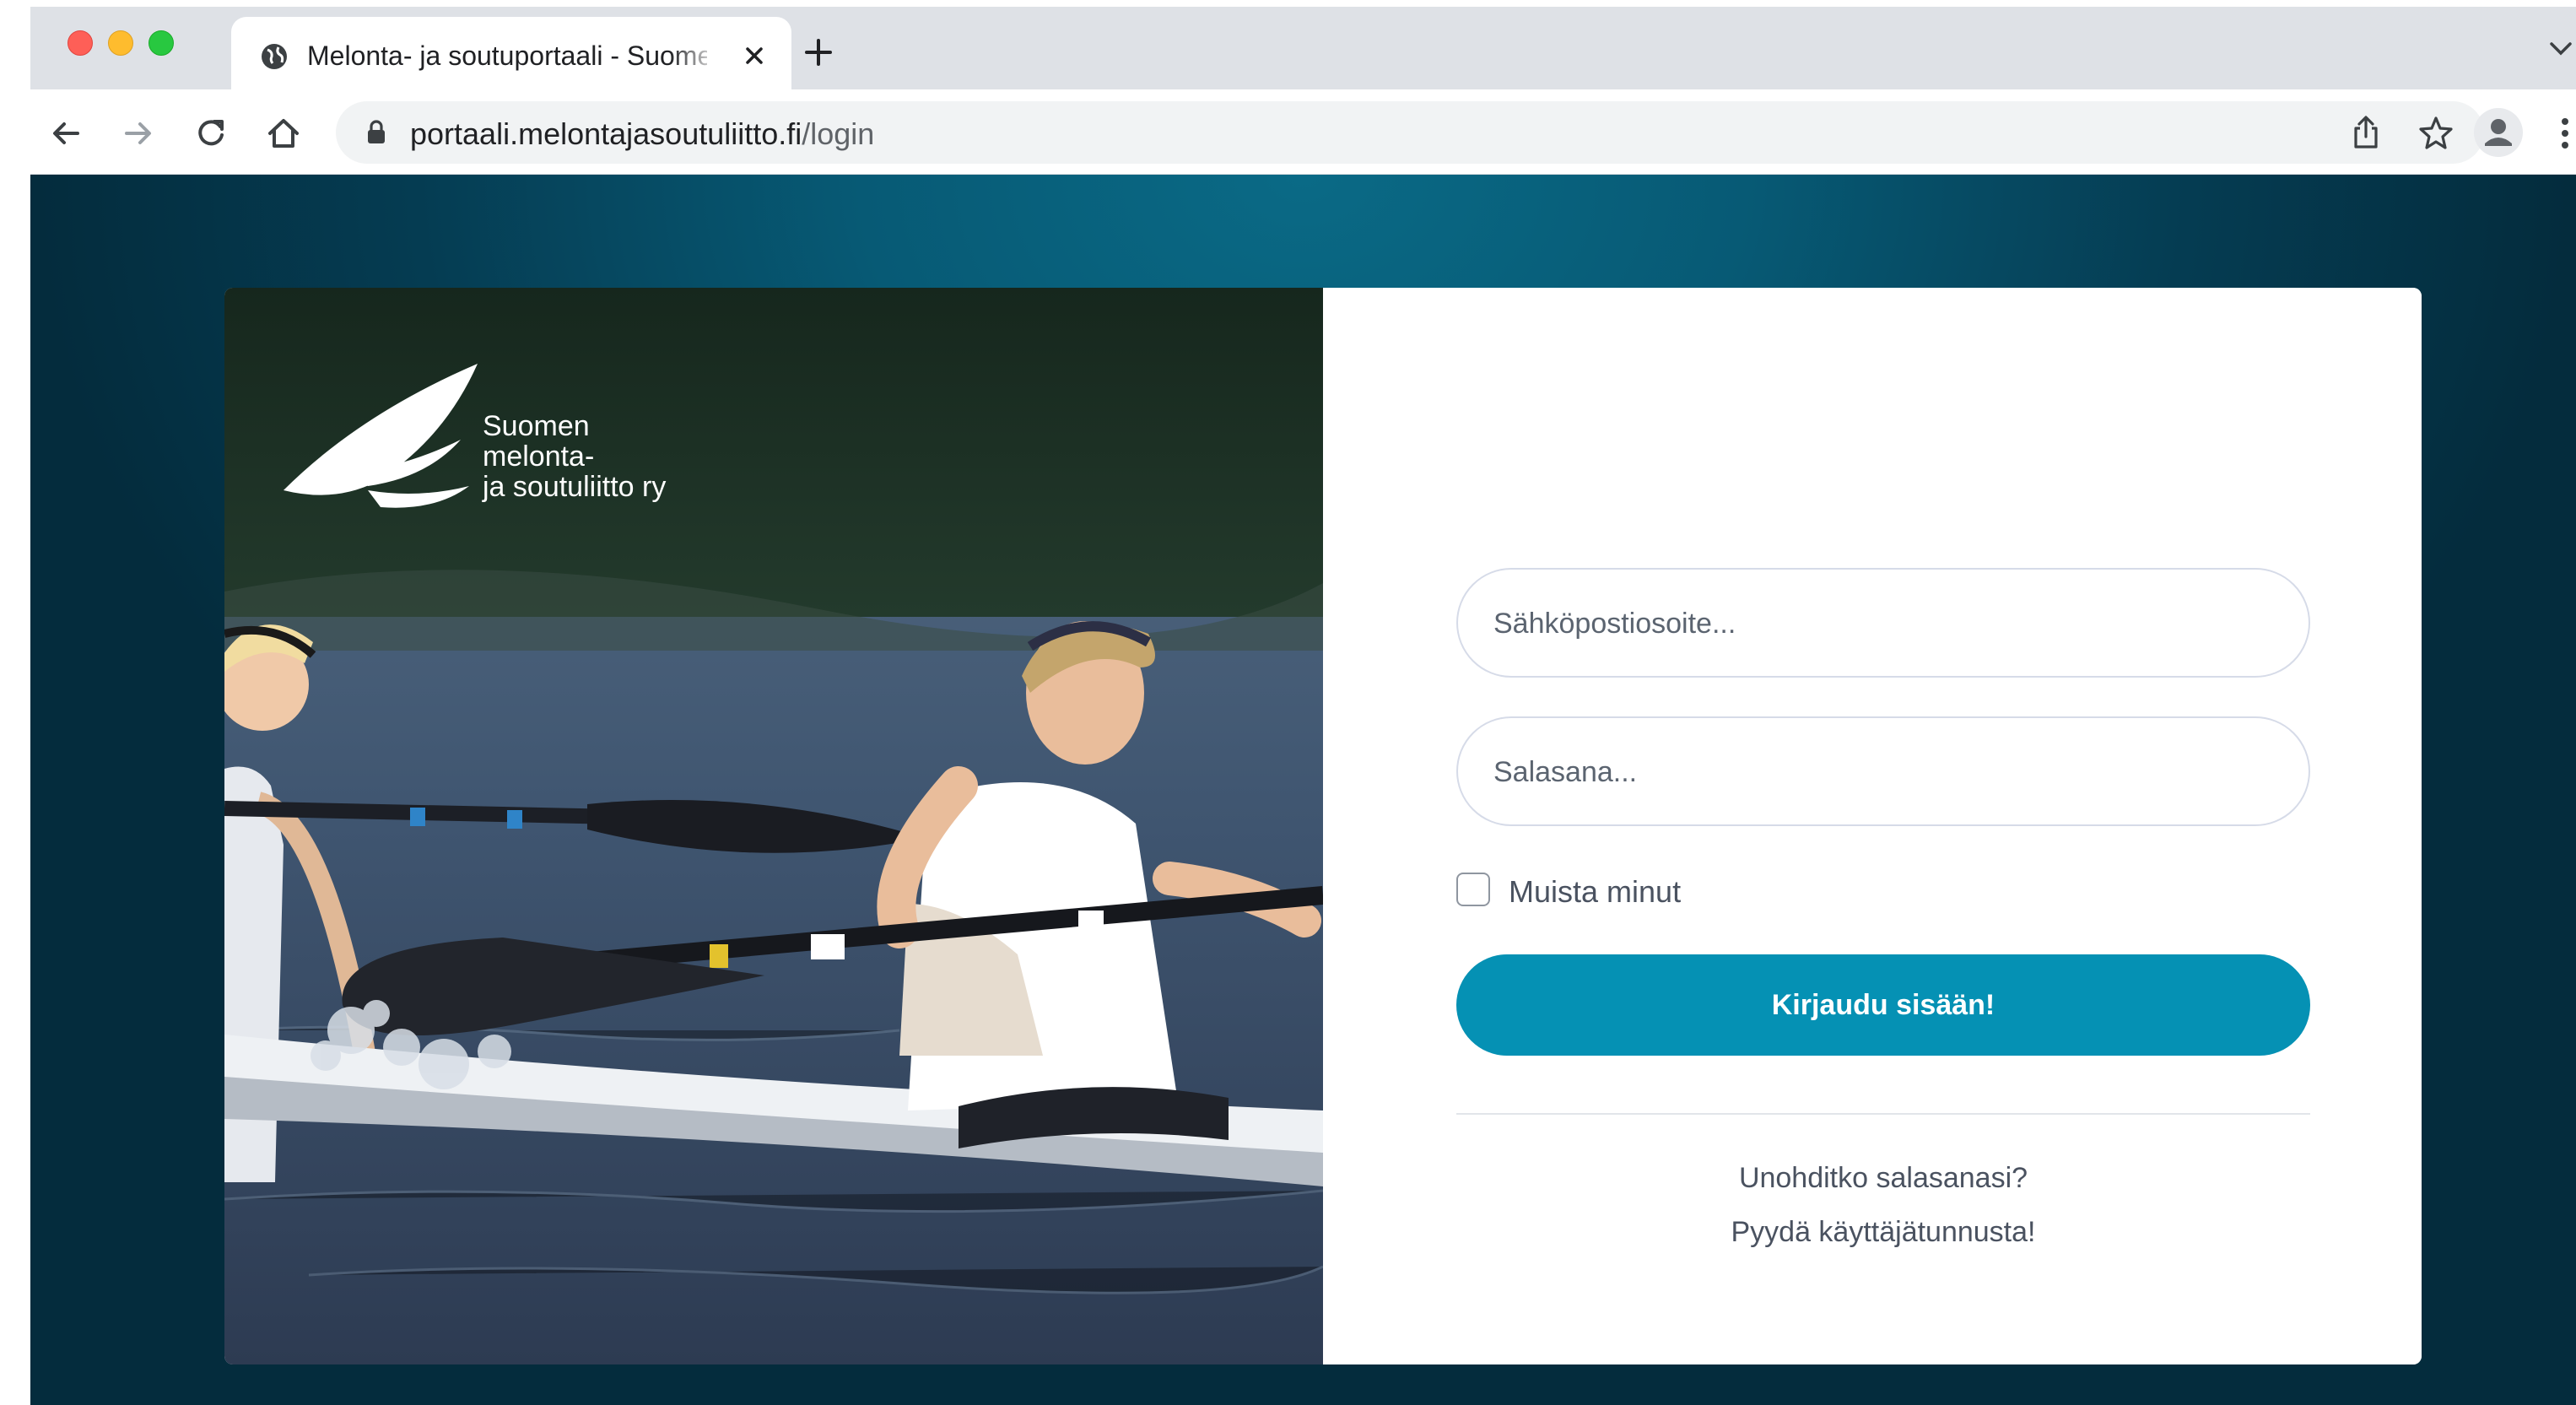  I want to click on email-input, so click(1881, 624).